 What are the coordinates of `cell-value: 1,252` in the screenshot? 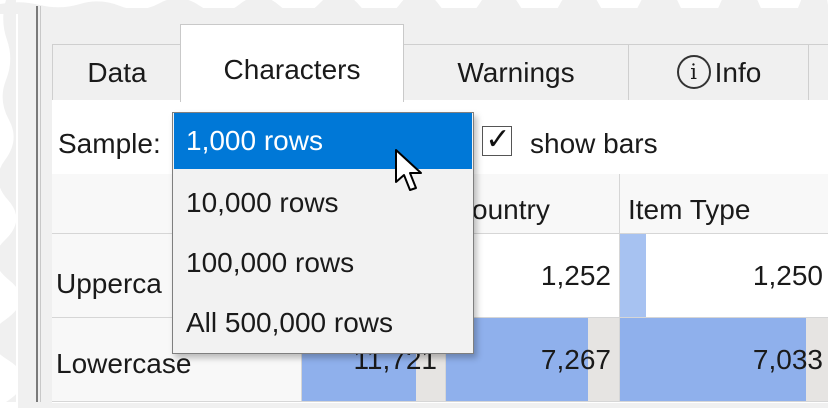 It's located at (575, 275).